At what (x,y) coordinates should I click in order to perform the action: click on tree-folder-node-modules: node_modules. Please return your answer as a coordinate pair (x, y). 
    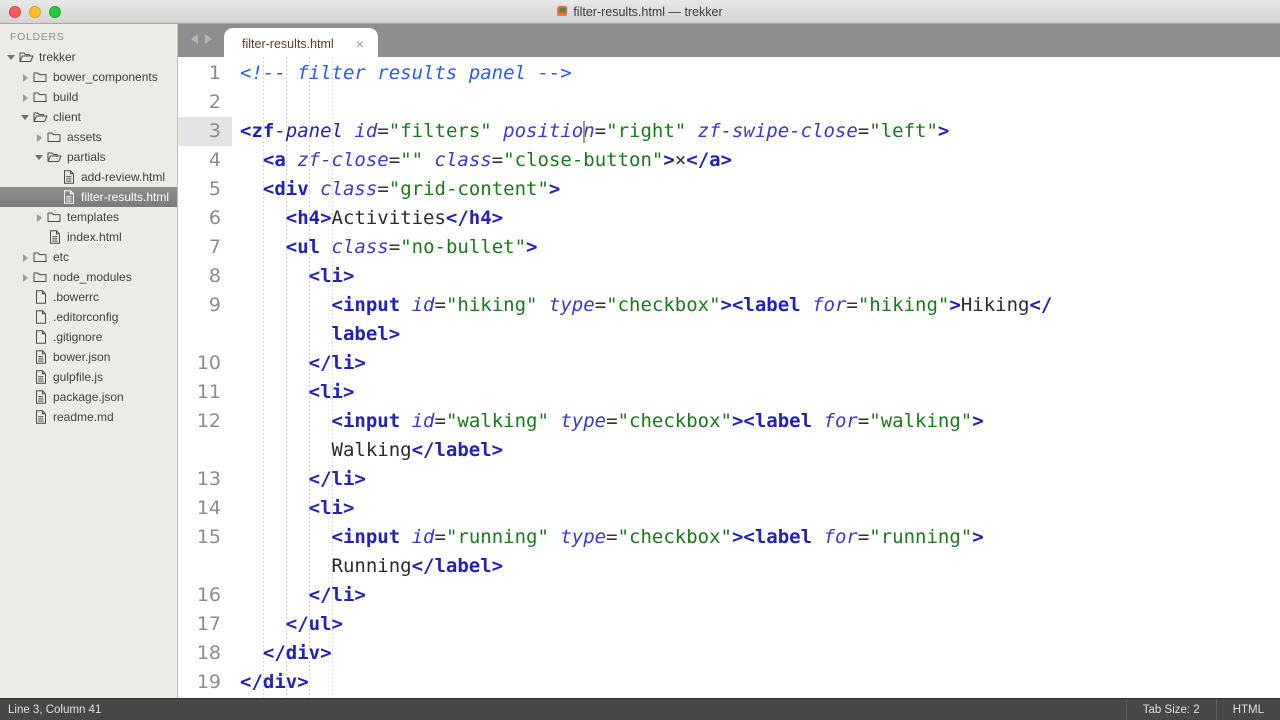
    Looking at the image, I should click on (88, 277).